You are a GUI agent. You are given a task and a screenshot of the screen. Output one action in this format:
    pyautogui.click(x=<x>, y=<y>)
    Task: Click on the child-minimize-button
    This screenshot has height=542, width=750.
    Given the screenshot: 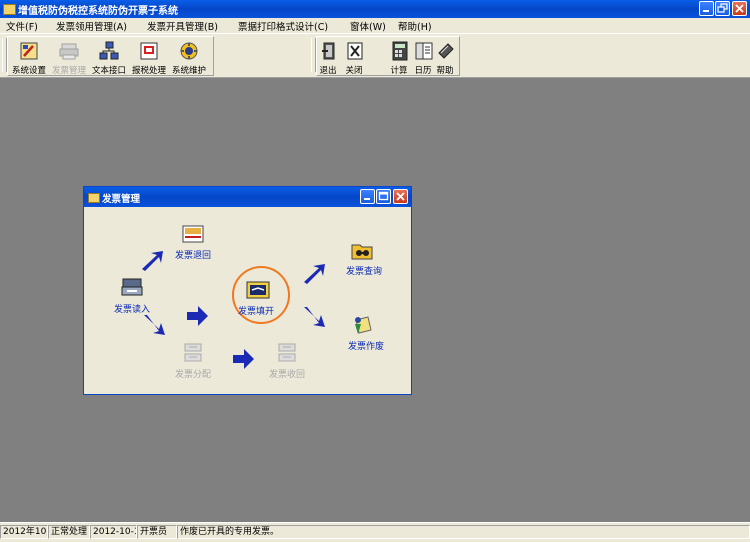 What is the action you would take?
    pyautogui.click(x=367, y=196)
    